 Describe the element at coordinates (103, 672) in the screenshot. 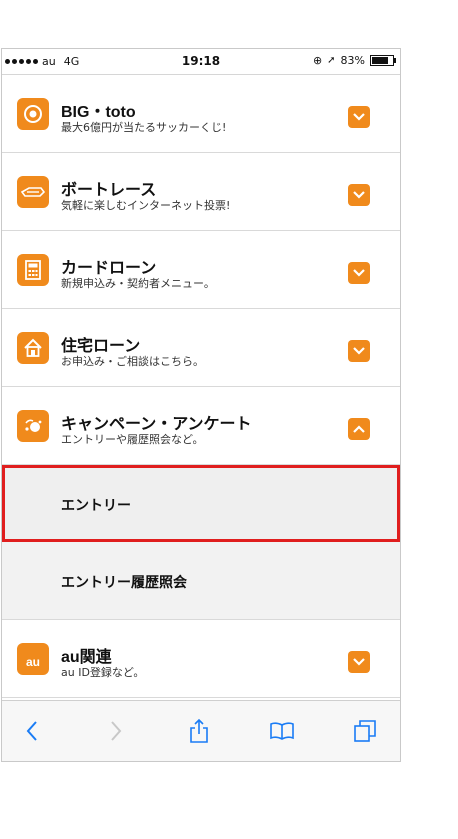

I see `menu-item-subtitle: au ID登録など。` at that location.